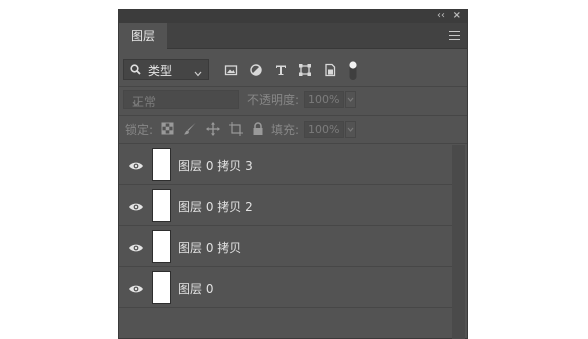 This screenshot has width=588, height=339. Describe the element at coordinates (256, 70) in the screenshot. I see `adjustment-filter-icon` at that location.